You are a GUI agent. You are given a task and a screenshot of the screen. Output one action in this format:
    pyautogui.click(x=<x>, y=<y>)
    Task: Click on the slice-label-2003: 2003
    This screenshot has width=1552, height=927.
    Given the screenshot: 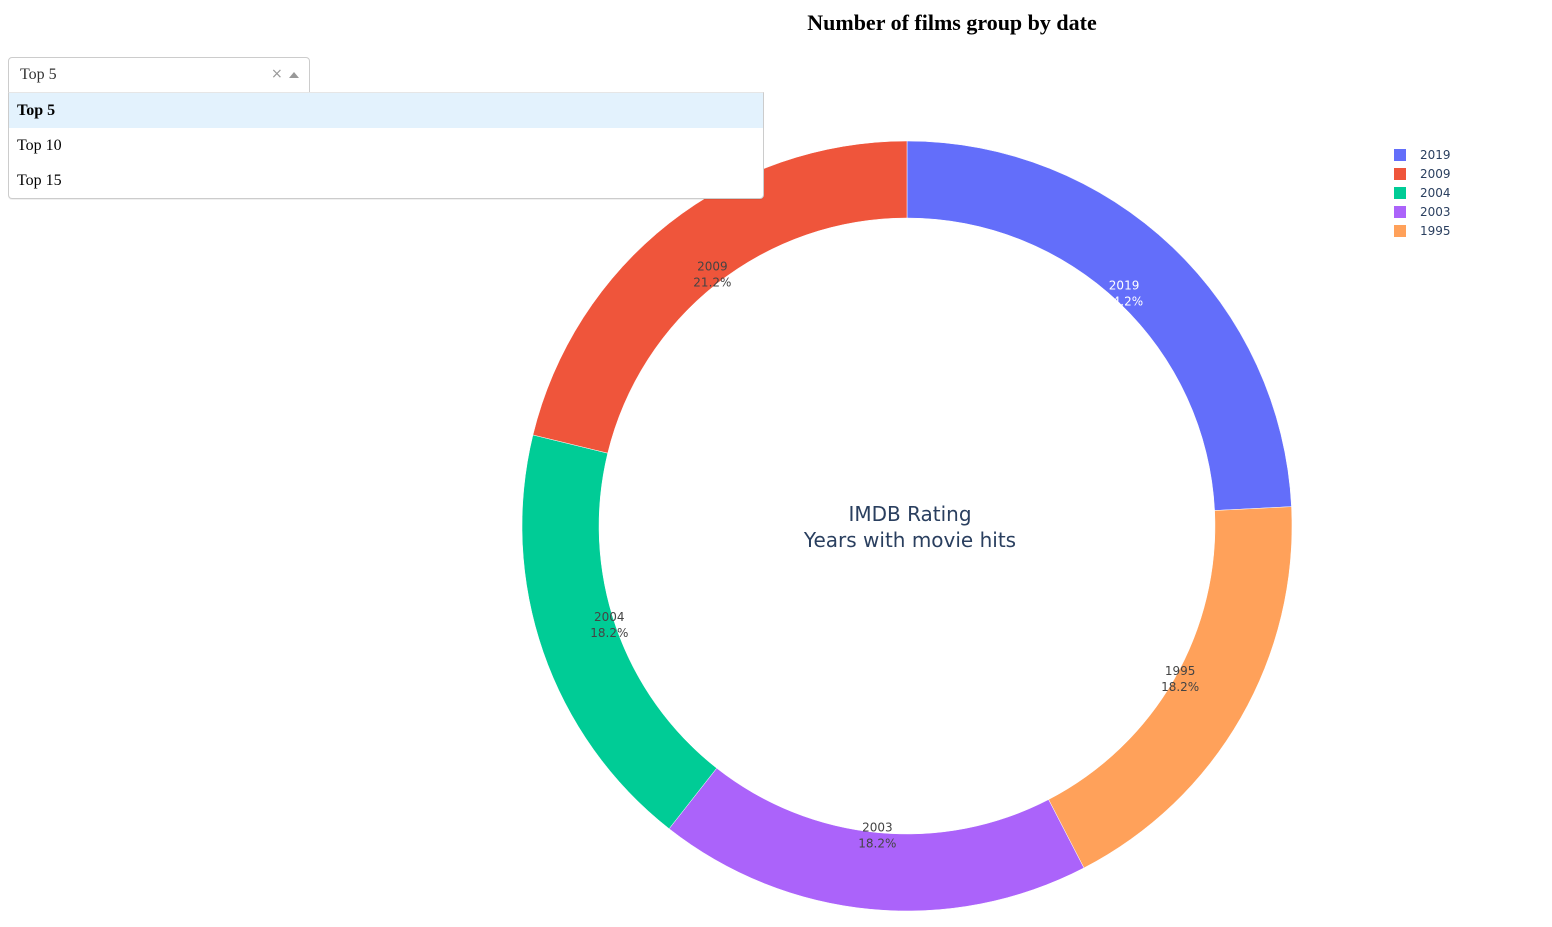 What is the action you would take?
    pyautogui.click(x=877, y=828)
    